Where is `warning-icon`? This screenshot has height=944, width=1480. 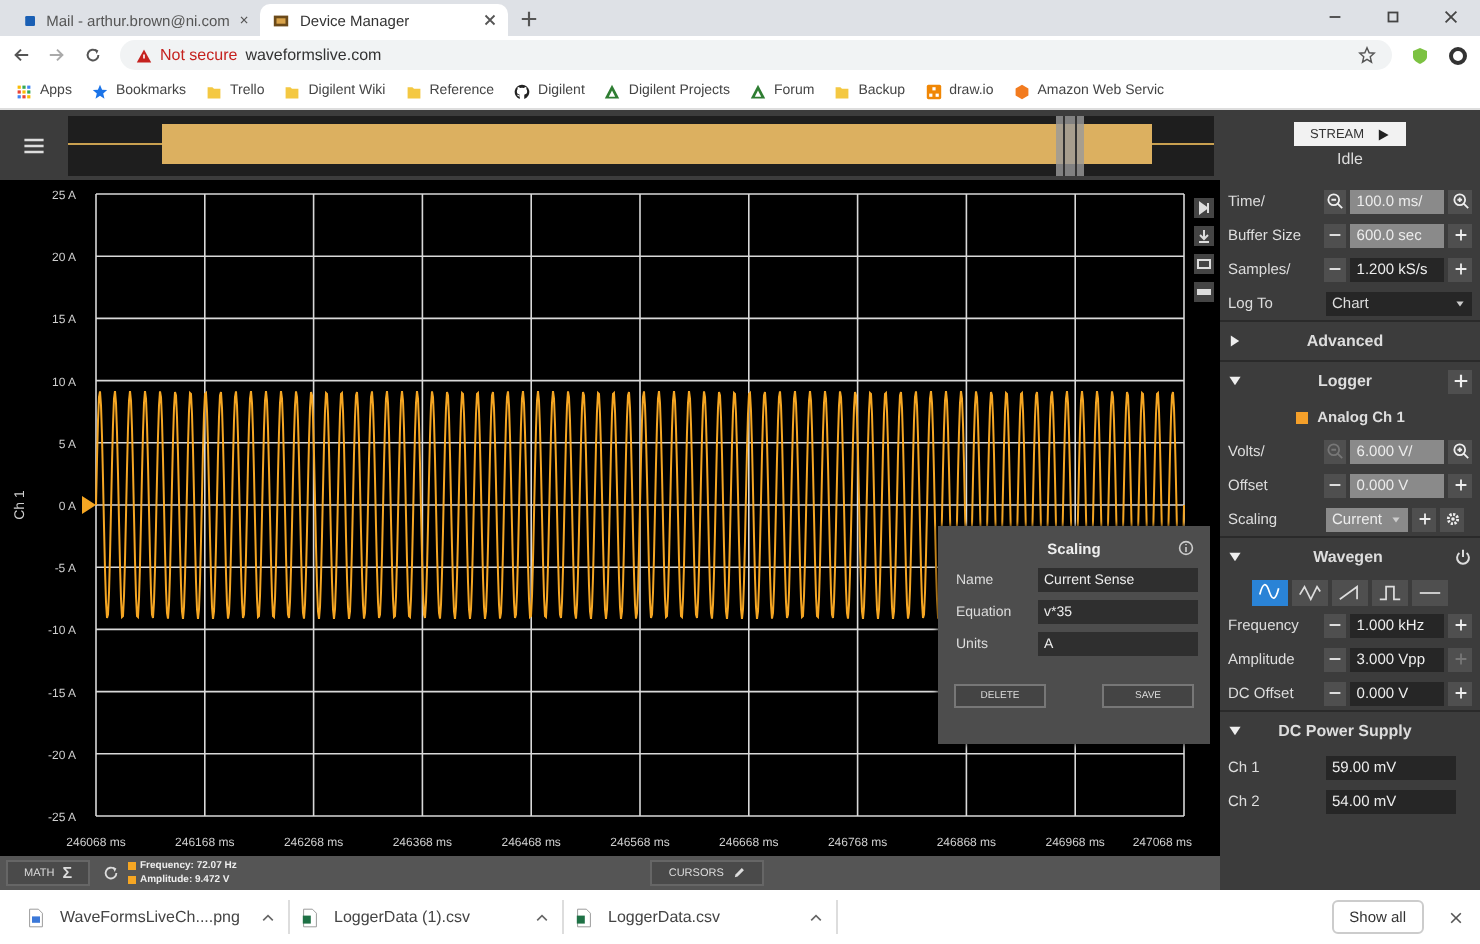
warning-icon is located at coordinates (144, 55).